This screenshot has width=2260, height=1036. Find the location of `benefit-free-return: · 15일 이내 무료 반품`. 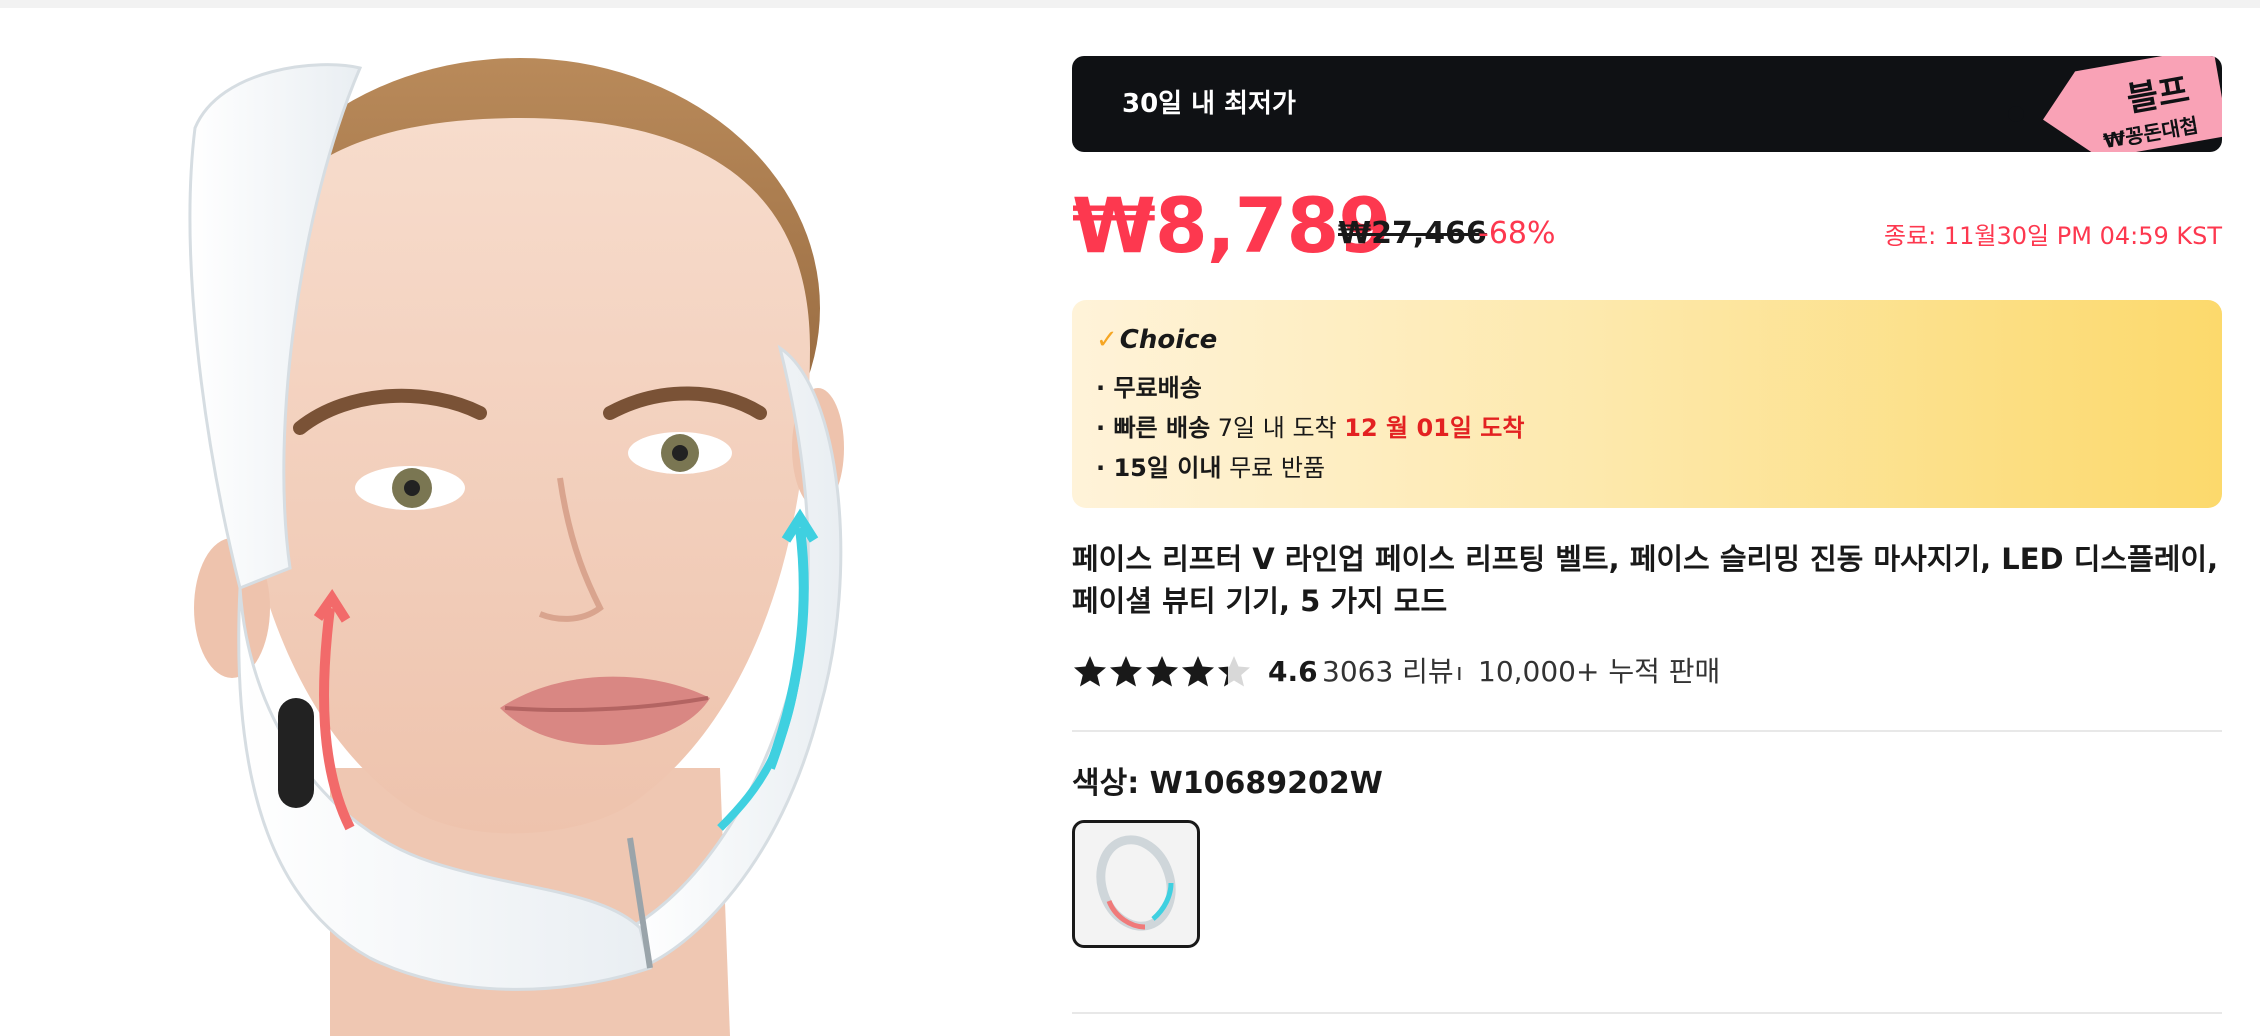

benefit-free-return: · 15일 이내 무료 반품 is located at coordinates (1210, 468).